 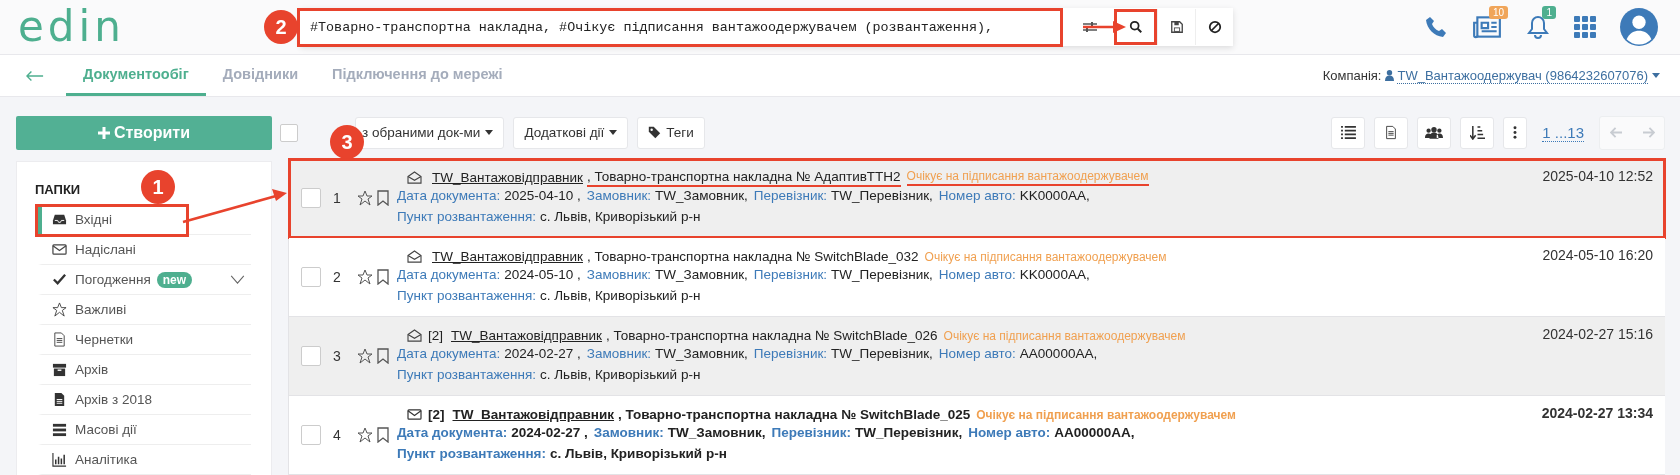 What do you see at coordinates (701, 195) in the screenshot?
I see `field-value: TW_Замовник,` at bounding box center [701, 195].